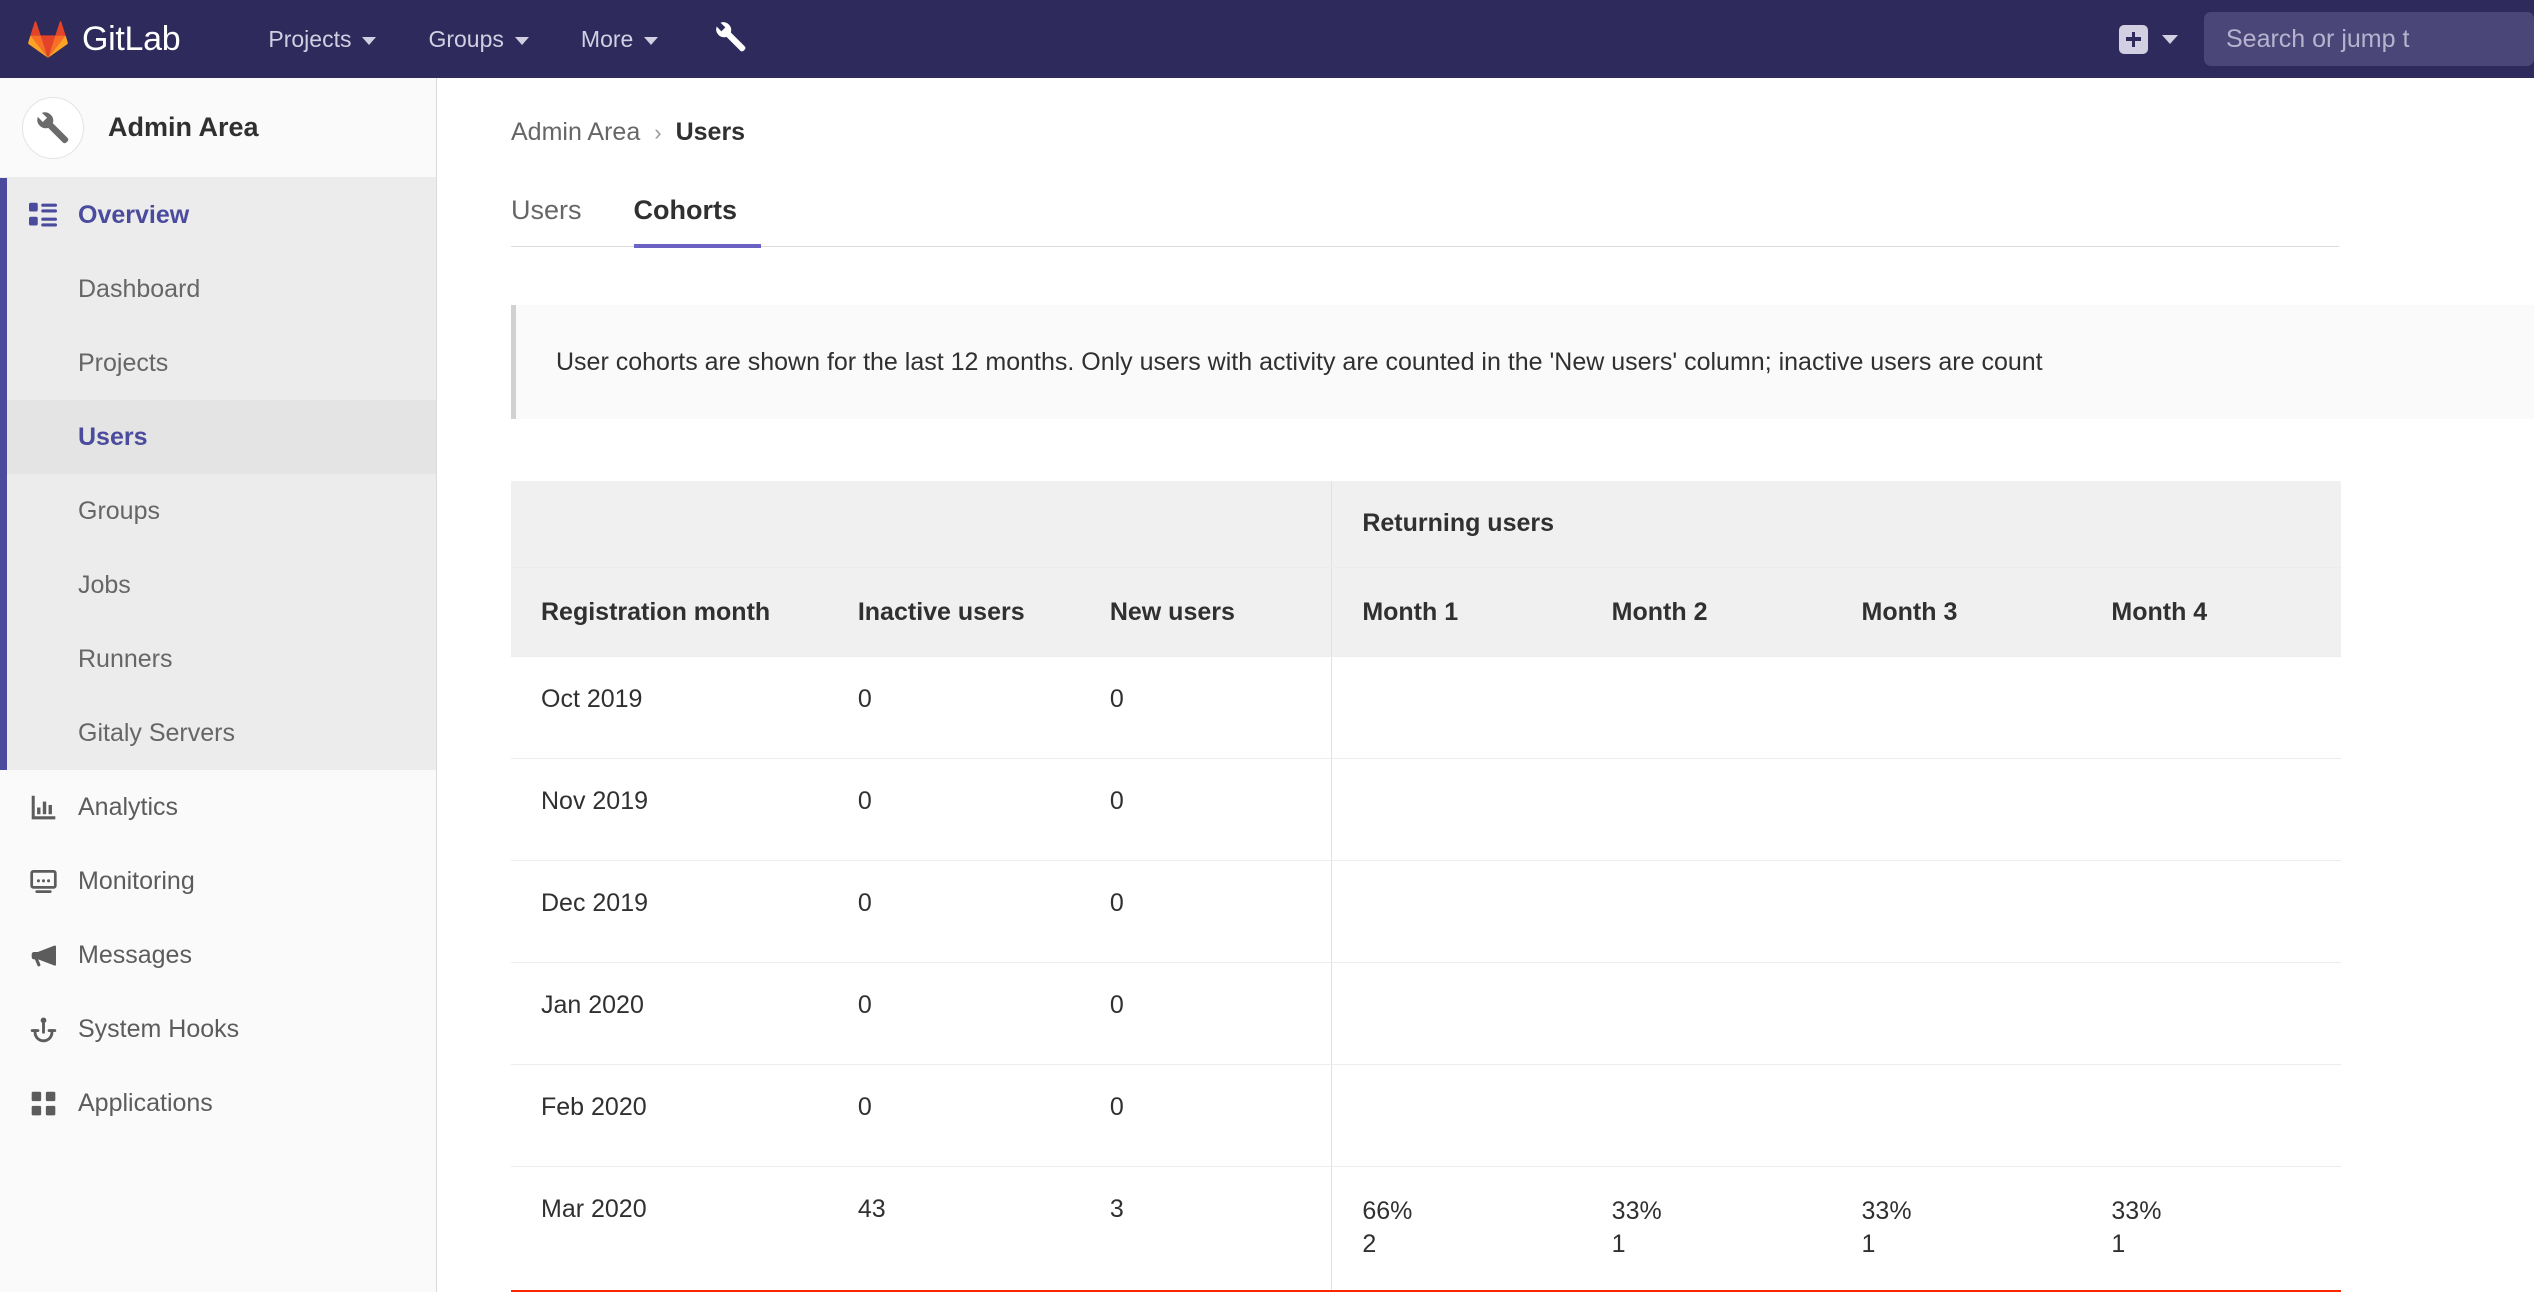  I want to click on sidebar-context-header: Admin Area, so click(218, 128).